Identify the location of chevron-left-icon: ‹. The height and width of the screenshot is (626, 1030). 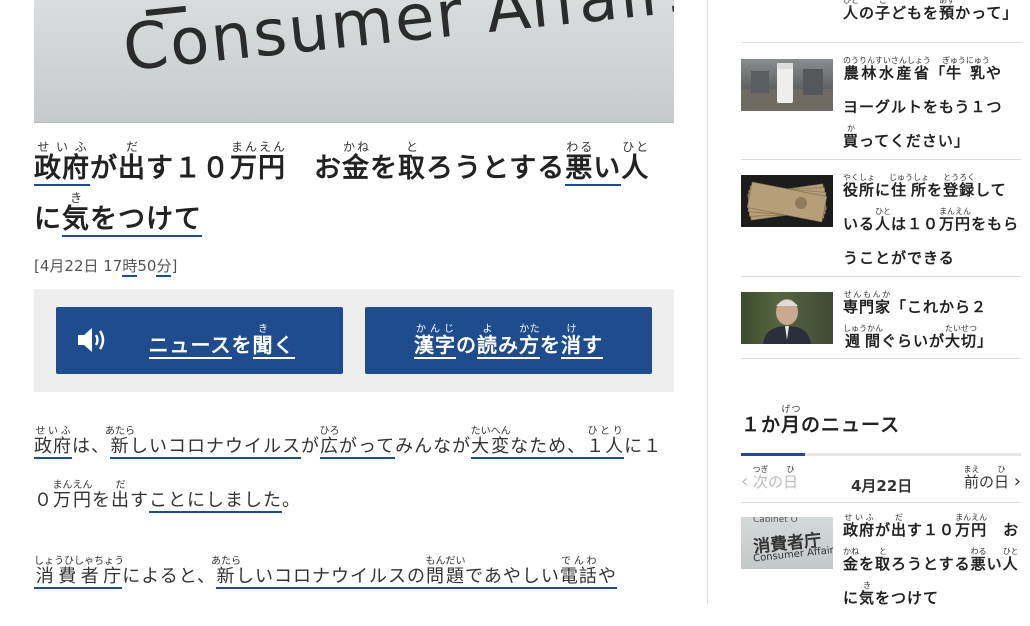
(745, 481).